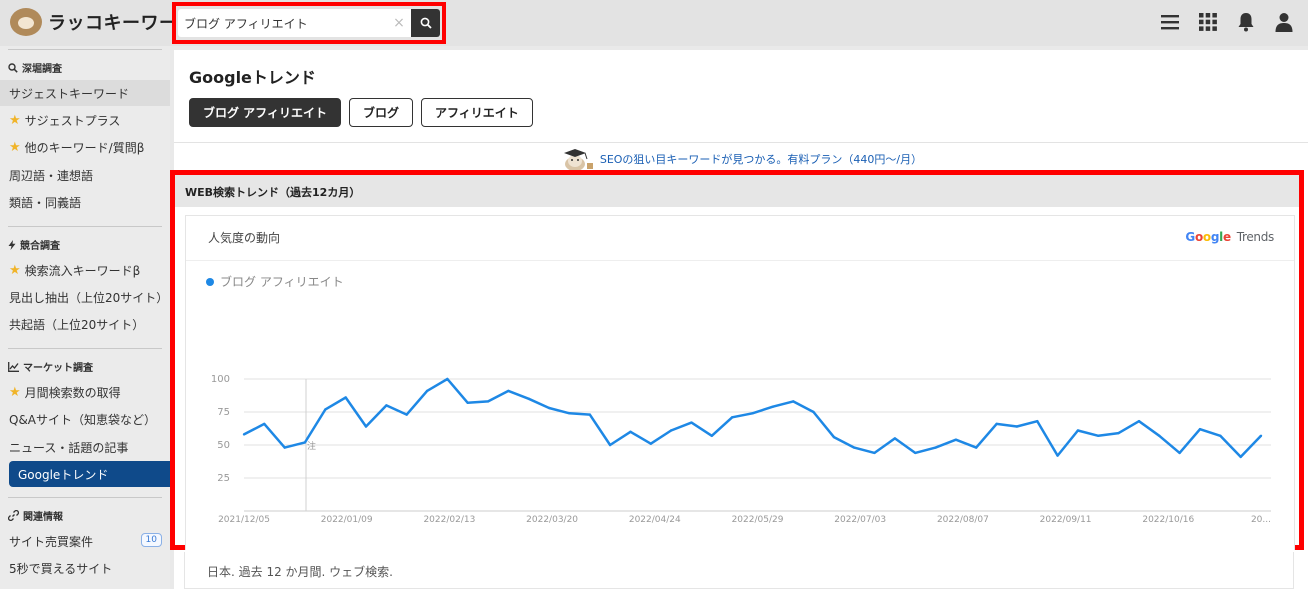  I want to click on section-deep-research: 深堀調査, so click(35, 67).